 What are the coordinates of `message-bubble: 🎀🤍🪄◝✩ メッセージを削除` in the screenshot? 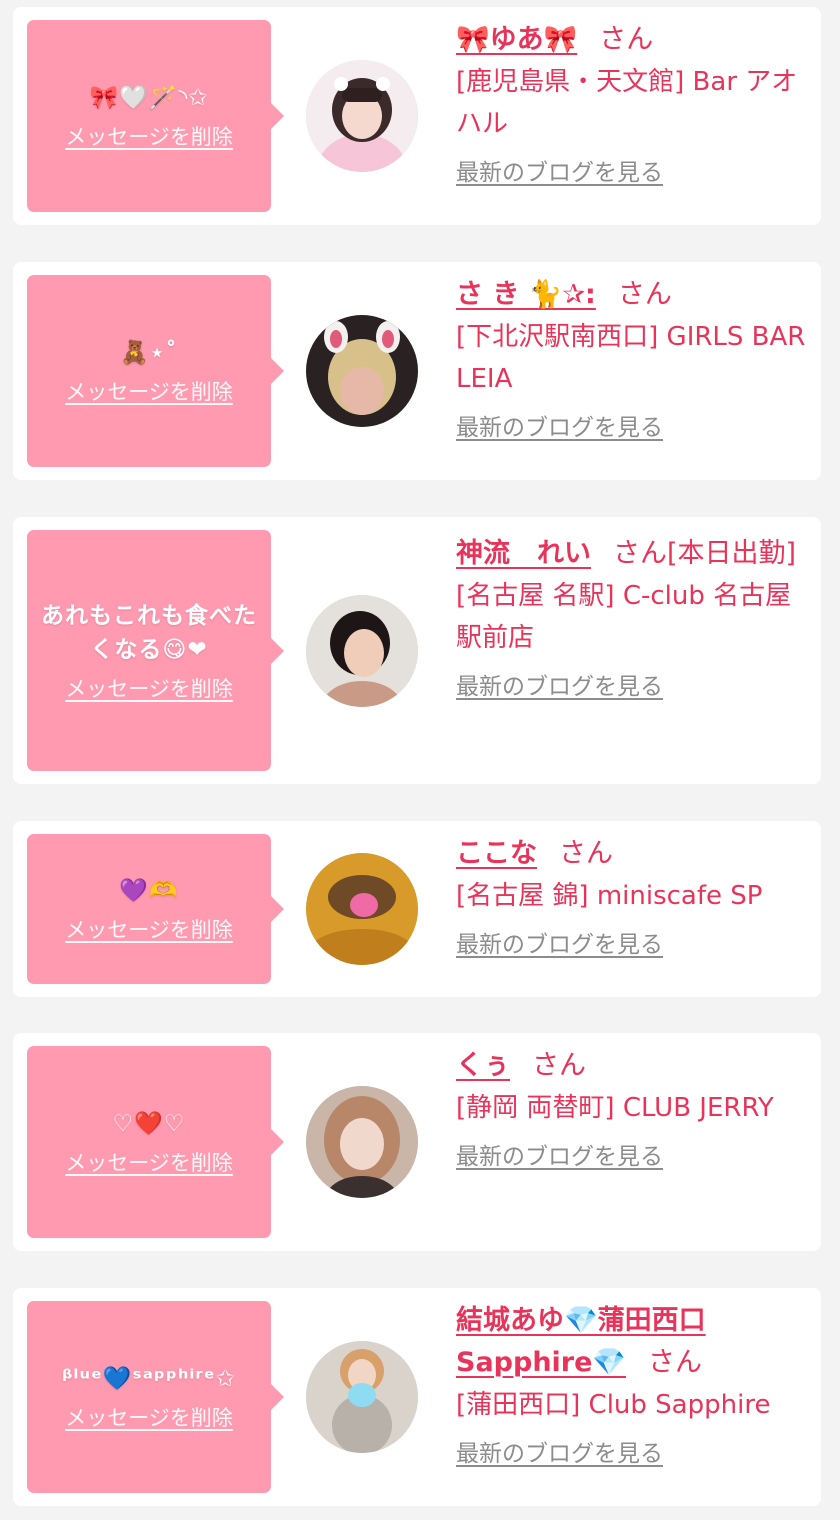 It's located at (155, 116).